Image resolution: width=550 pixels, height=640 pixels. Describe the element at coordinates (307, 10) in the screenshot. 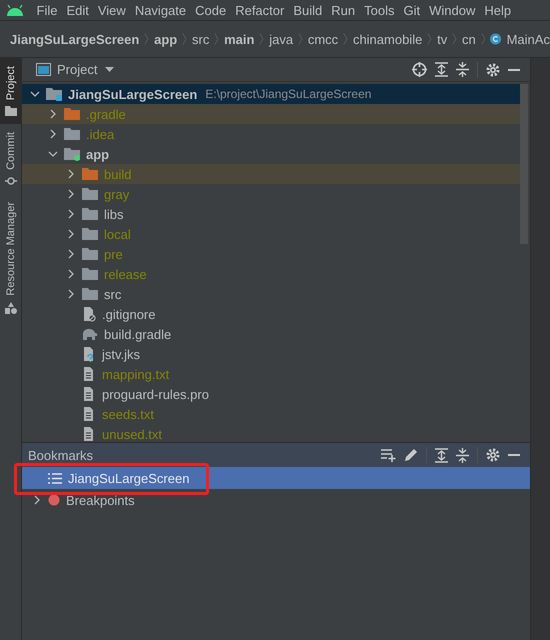

I see `menu-item: Build` at that location.